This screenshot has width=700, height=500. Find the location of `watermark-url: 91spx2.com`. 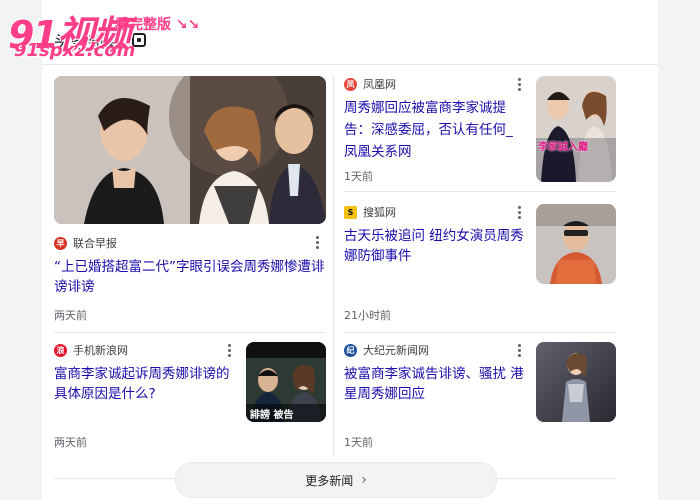

watermark-url: 91spx2.com is located at coordinates (75, 50).